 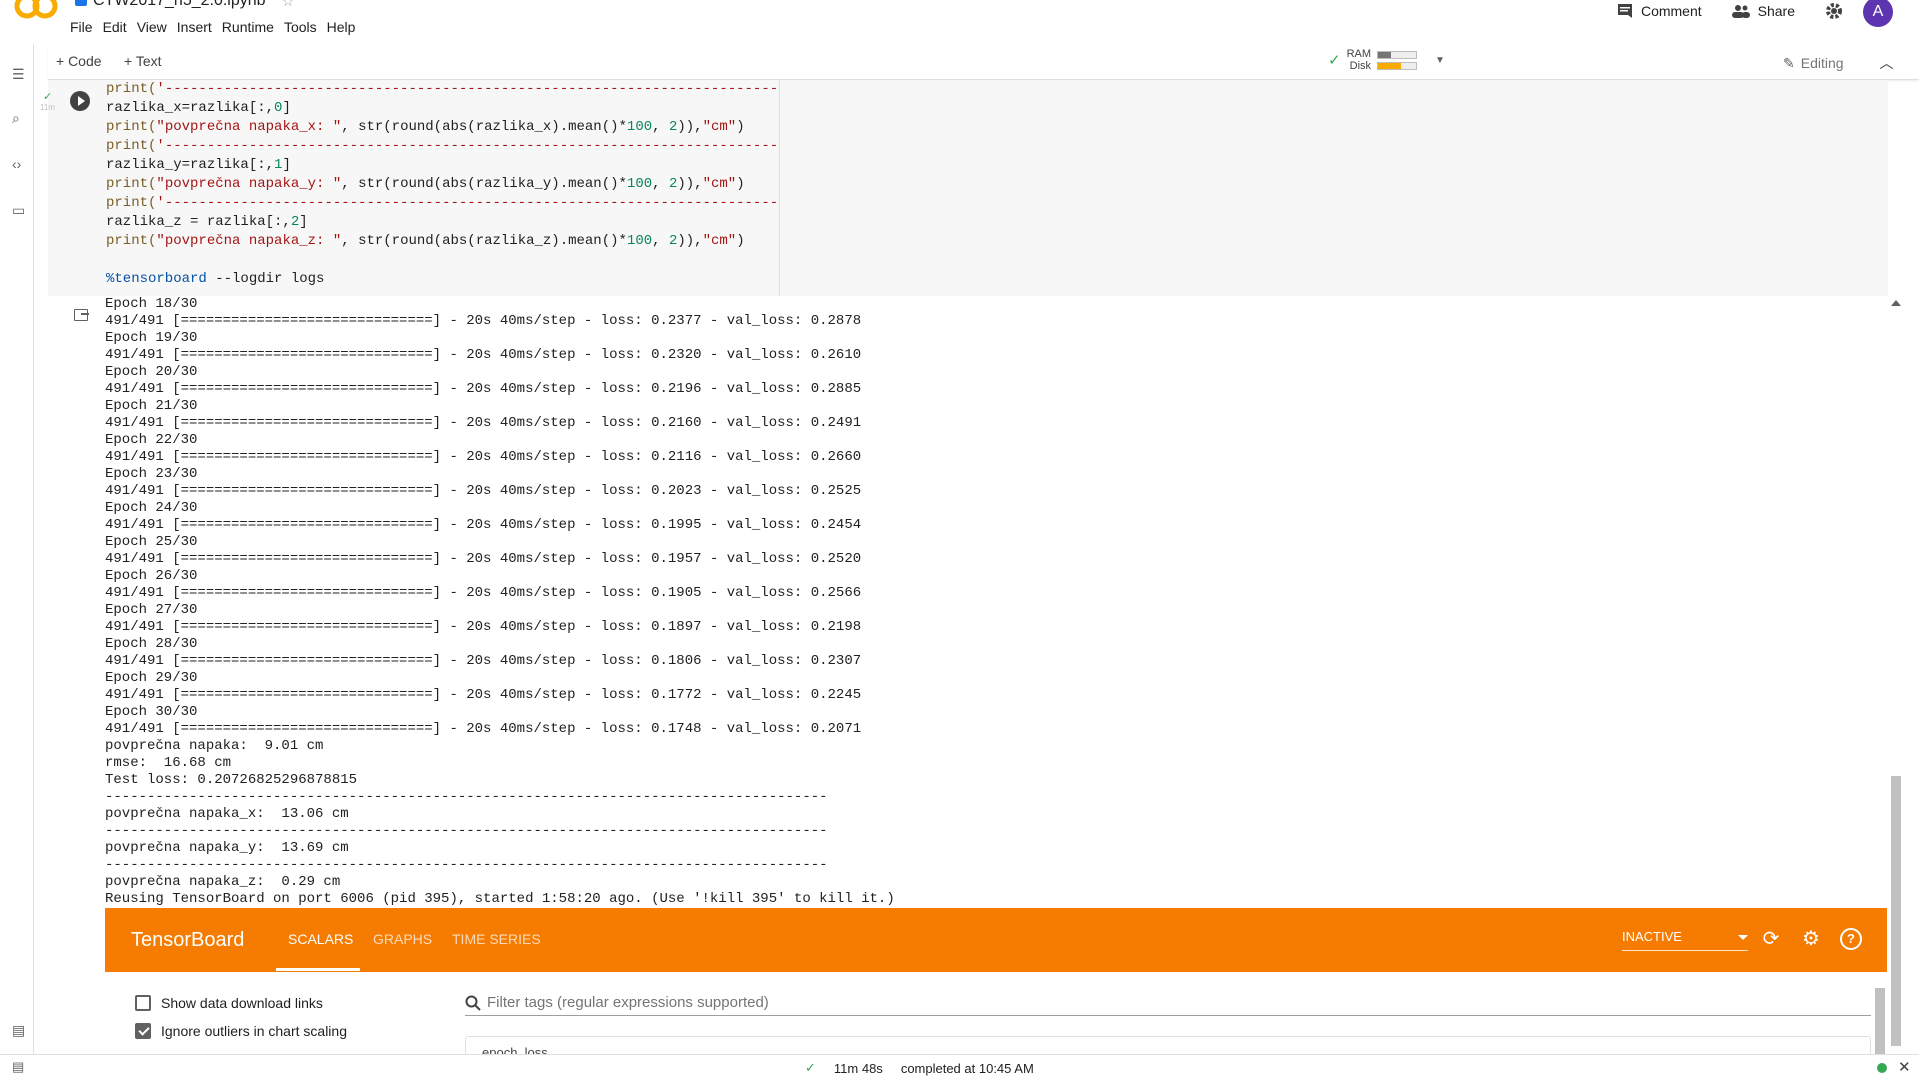 What do you see at coordinates (660, 127) in the screenshot?
I see `code-token: ,` at bounding box center [660, 127].